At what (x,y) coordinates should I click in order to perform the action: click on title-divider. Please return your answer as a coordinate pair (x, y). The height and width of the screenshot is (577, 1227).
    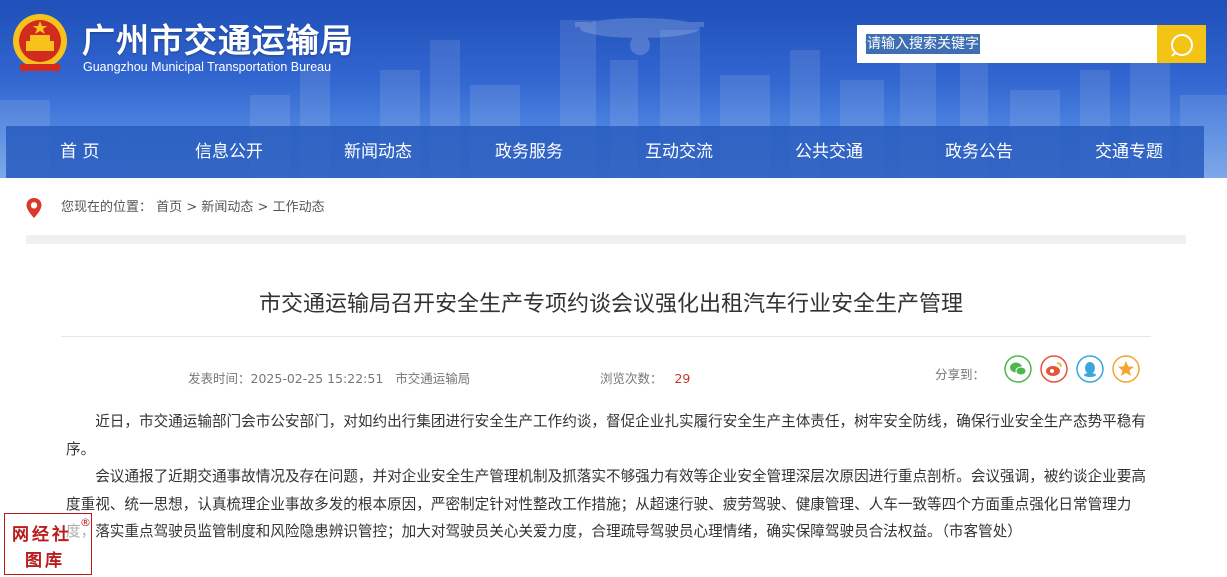
    Looking at the image, I should click on (606, 336).